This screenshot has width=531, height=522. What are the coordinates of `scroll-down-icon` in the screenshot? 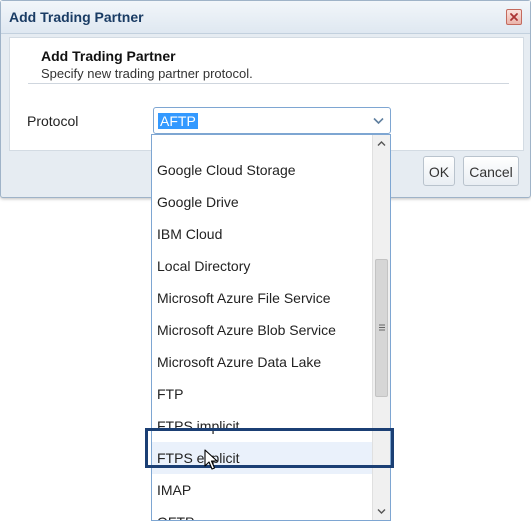 It's located at (381, 511).